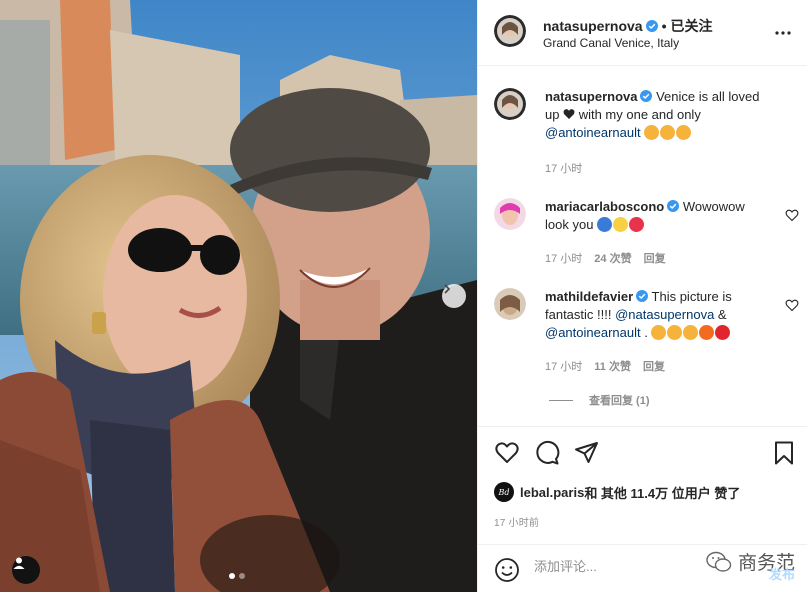  I want to click on liker-avatar: Bd, so click(504, 492).